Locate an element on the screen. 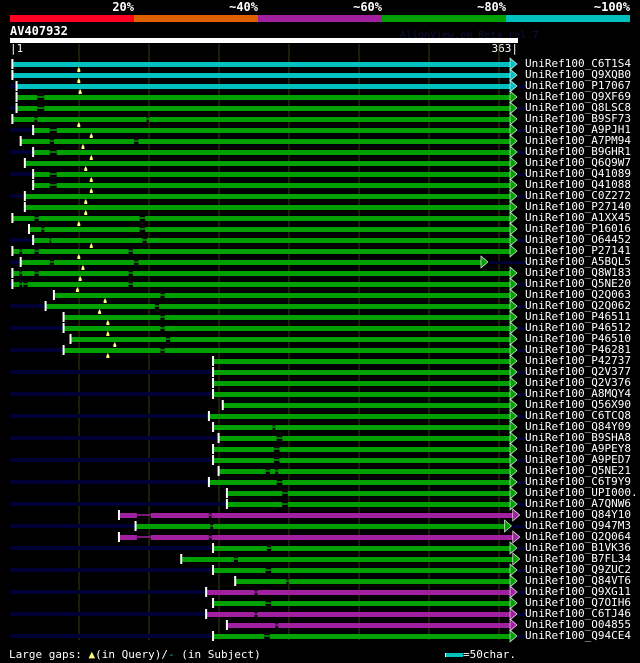 The image size is (640, 663). hit-label: UniRef100_Q94CE4 is located at coordinates (578, 635).